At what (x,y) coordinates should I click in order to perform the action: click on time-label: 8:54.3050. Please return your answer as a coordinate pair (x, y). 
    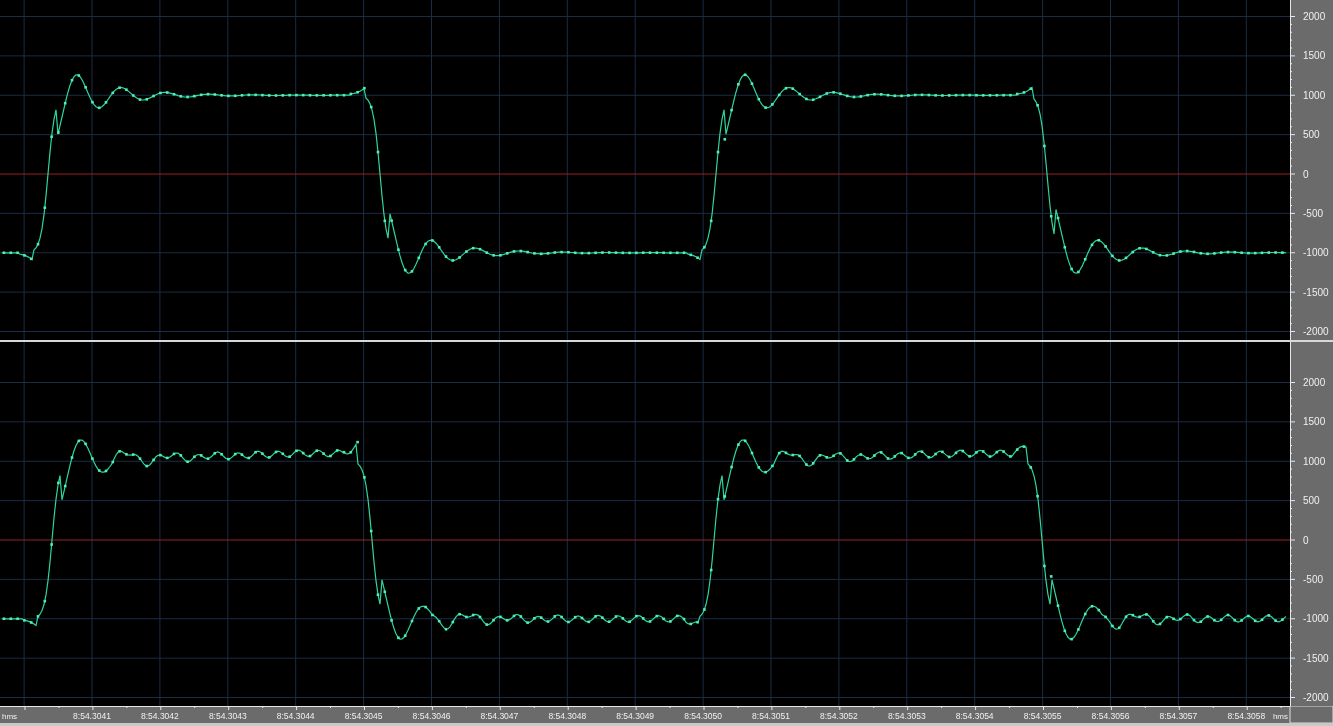
    Looking at the image, I should click on (703, 716).